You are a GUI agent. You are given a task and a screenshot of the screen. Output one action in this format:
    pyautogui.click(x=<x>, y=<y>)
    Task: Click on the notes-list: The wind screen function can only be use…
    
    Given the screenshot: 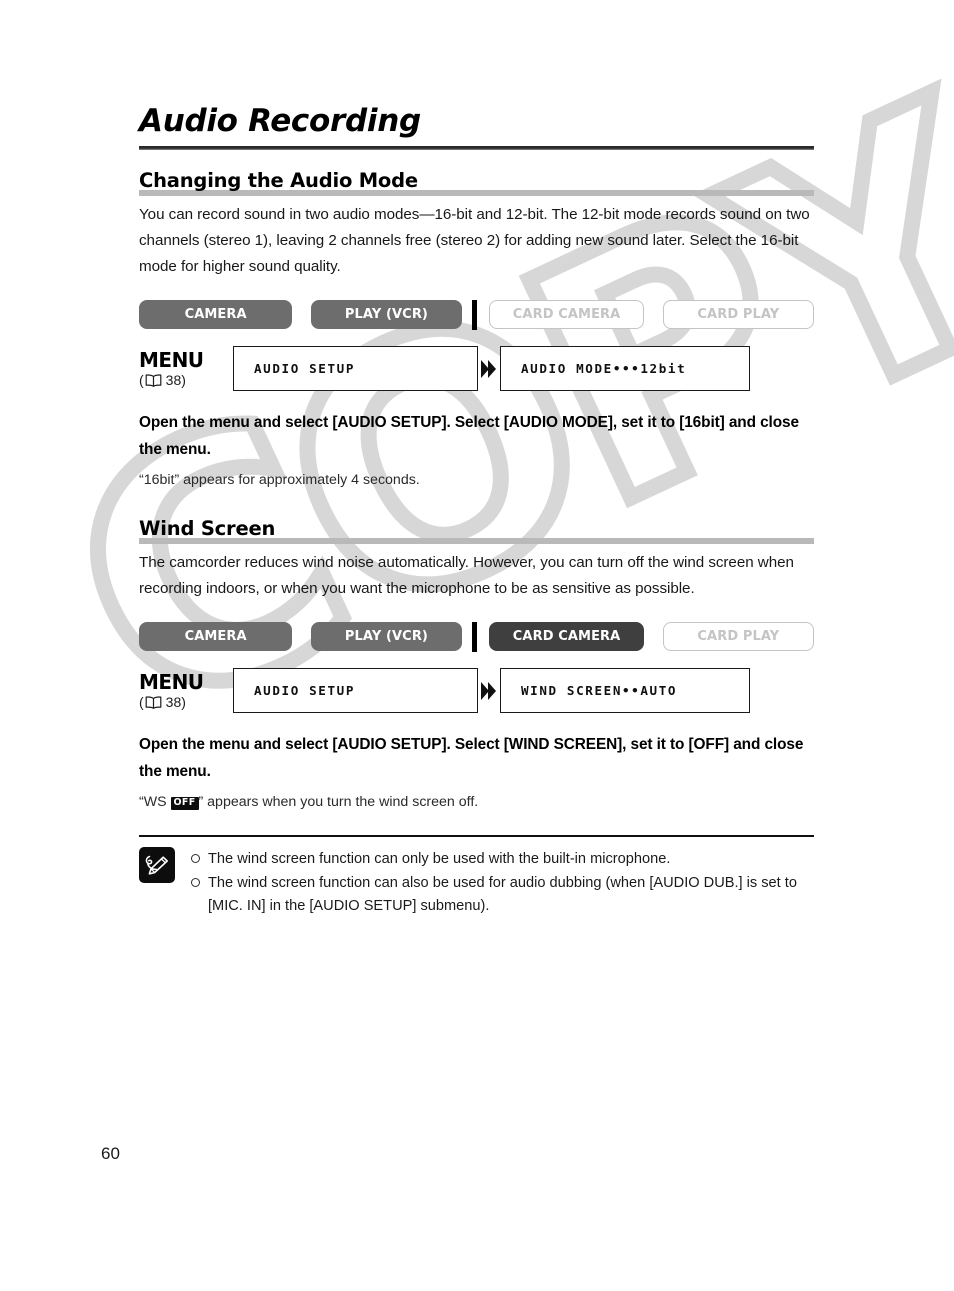 What is the action you would take?
    pyautogui.click(x=502, y=883)
    